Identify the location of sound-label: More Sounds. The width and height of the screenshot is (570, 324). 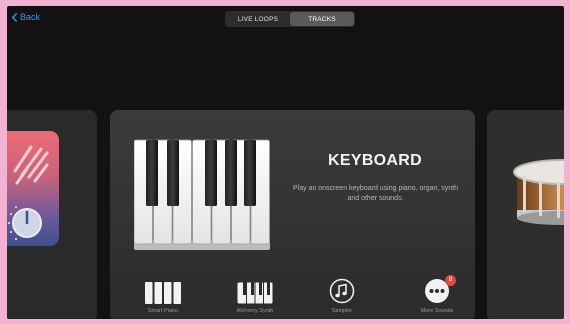
(437, 311).